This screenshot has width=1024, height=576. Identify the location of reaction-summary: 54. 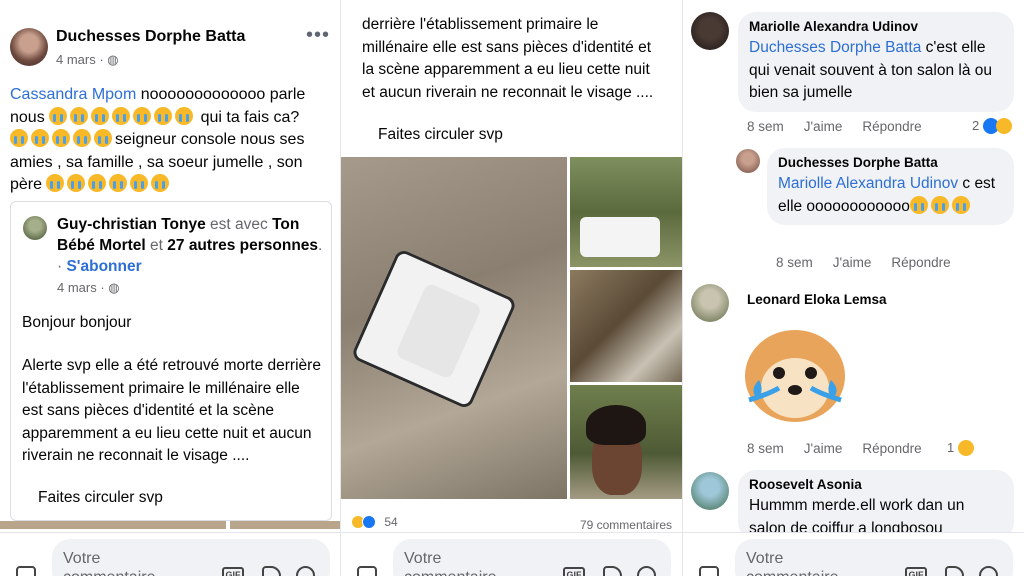
(374, 522).